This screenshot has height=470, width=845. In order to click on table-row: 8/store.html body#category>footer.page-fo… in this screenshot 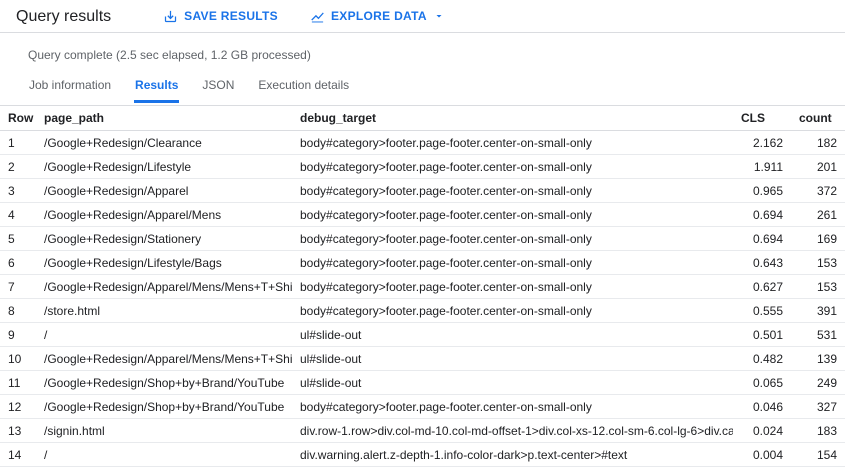, I will do `click(422, 310)`.